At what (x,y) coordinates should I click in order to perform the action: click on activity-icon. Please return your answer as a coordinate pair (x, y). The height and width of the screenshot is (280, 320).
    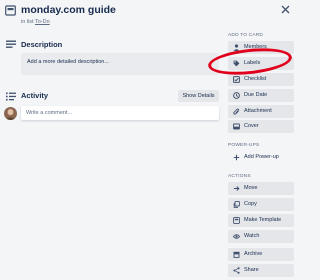
    Looking at the image, I should click on (11, 96).